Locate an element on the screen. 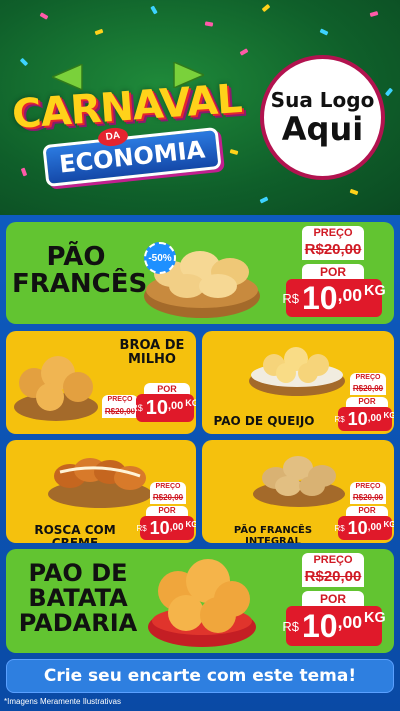 This screenshot has width=400, height=711. product-name-line: MILHO is located at coordinates (152, 359).